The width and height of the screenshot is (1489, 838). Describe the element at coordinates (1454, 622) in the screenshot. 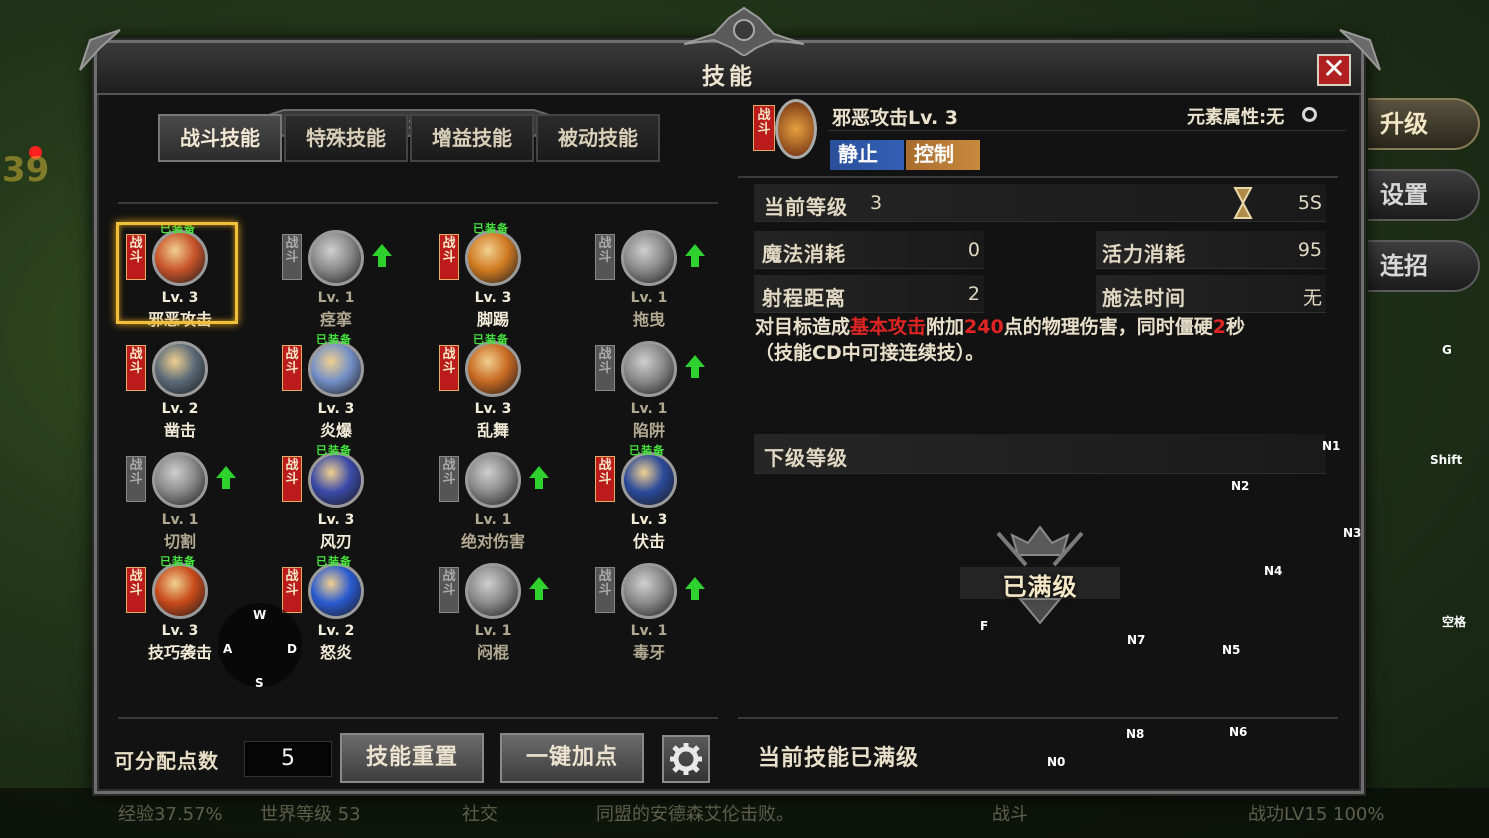

I see `key-hint-space: 空格` at that location.